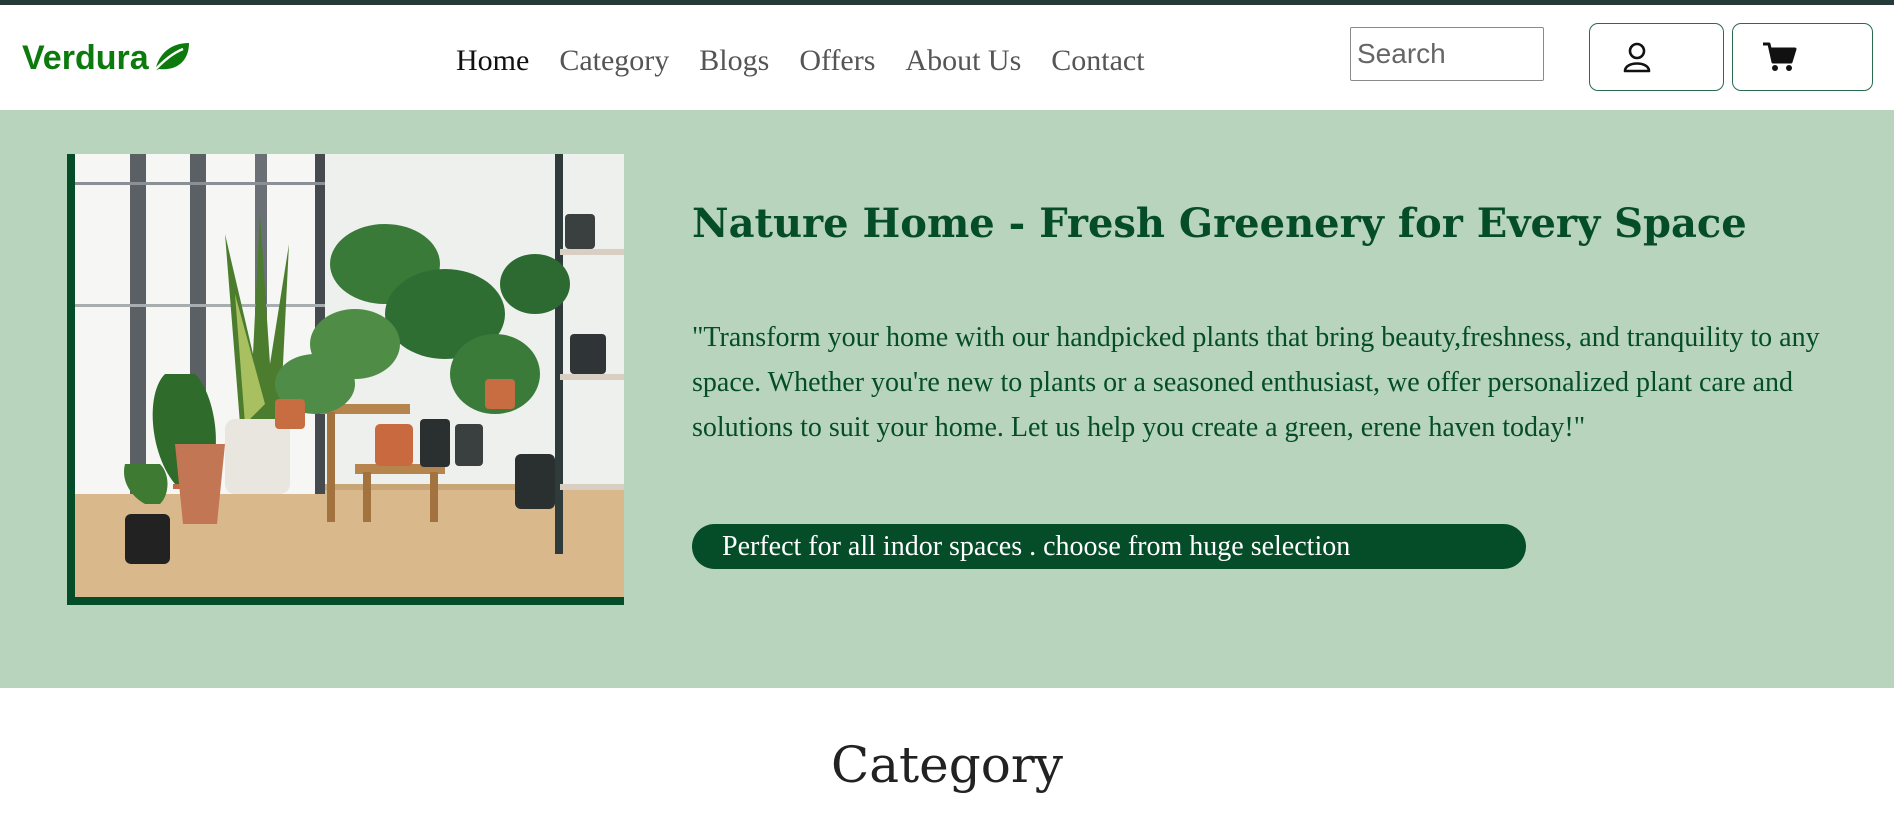 This screenshot has width=1894, height=824. What do you see at coordinates (1447, 54) in the screenshot?
I see `search-input` at bounding box center [1447, 54].